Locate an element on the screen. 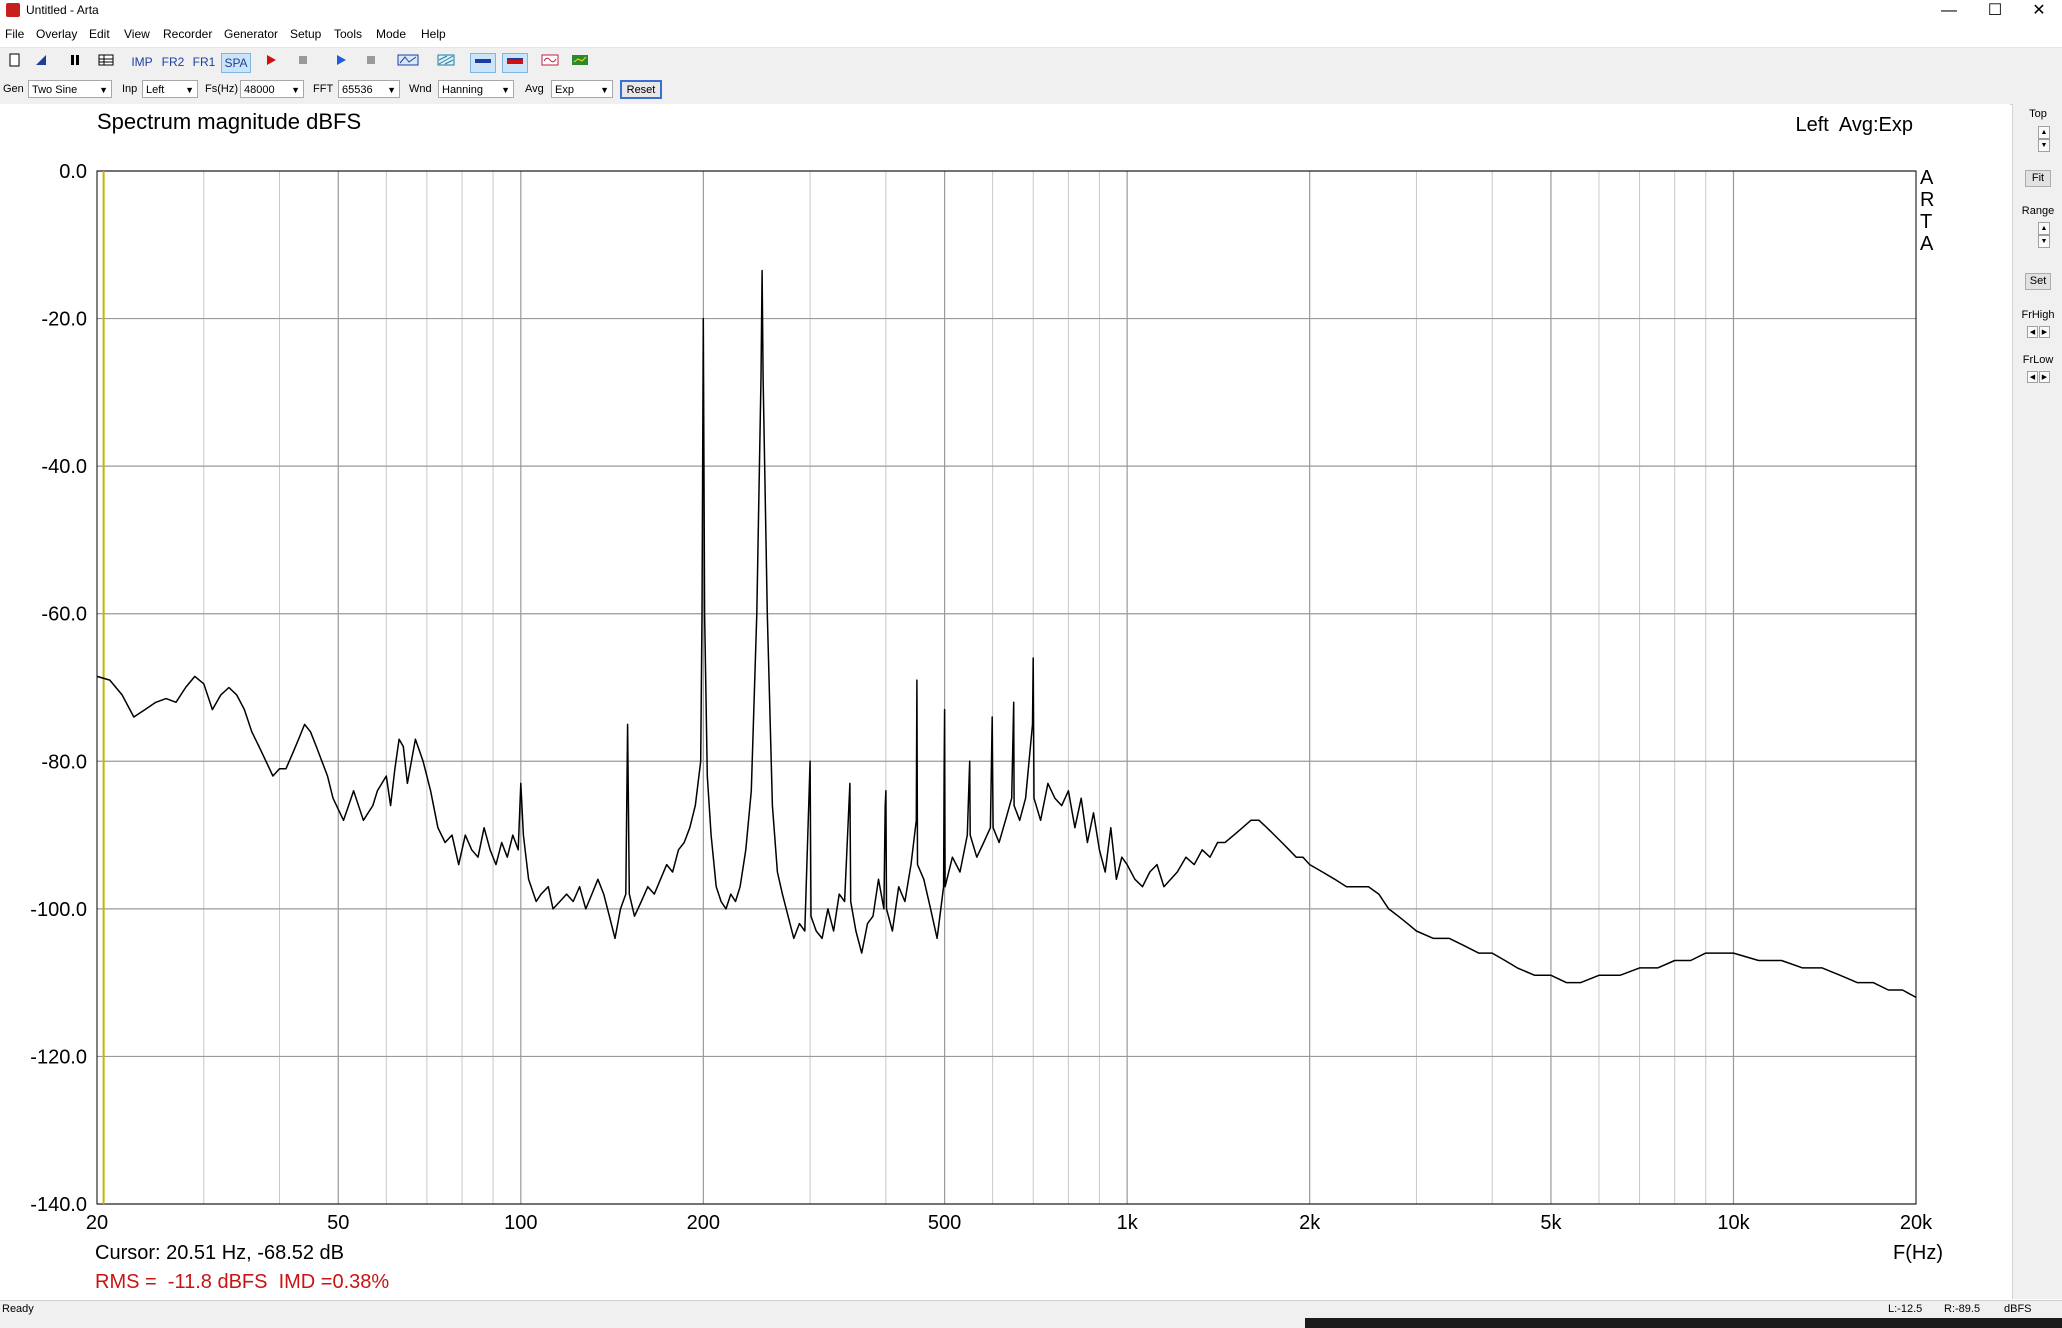  x-tick-label: 1k is located at coordinates (1128, 1223).